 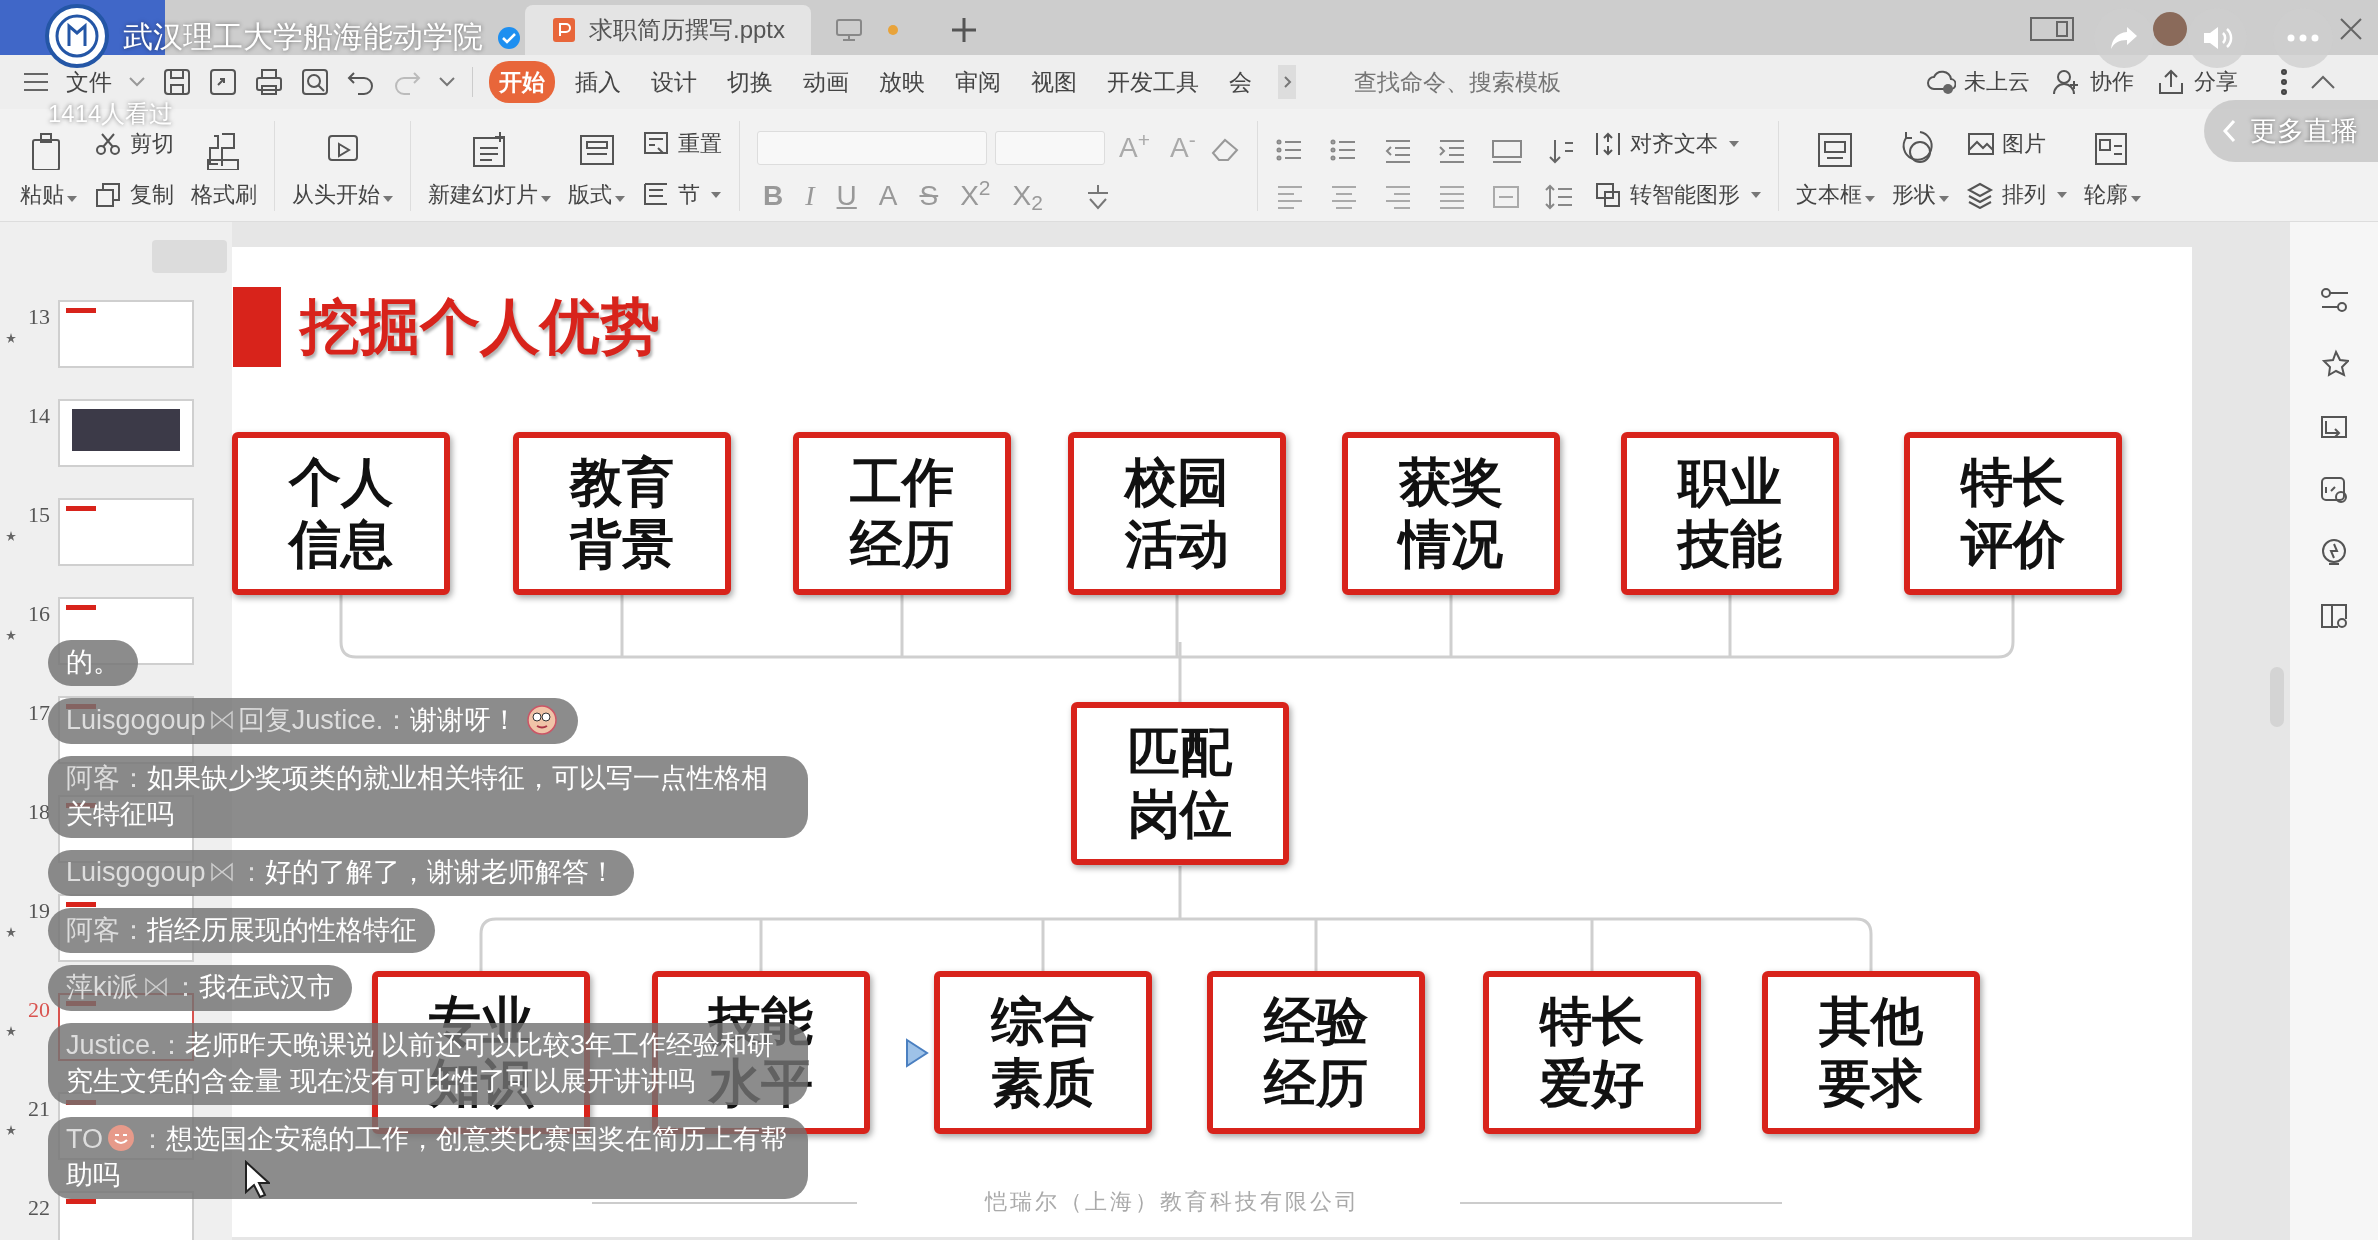 I want to click on slide-number: 13, so click(x=38, y=317).